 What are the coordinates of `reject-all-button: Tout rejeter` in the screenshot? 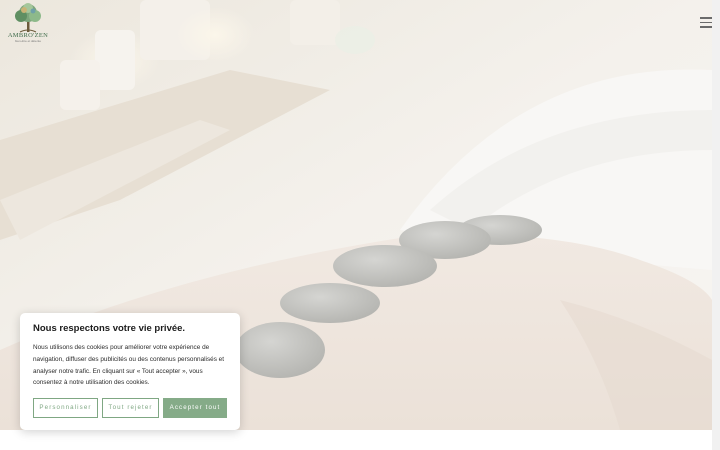 It's located at (130, 408).